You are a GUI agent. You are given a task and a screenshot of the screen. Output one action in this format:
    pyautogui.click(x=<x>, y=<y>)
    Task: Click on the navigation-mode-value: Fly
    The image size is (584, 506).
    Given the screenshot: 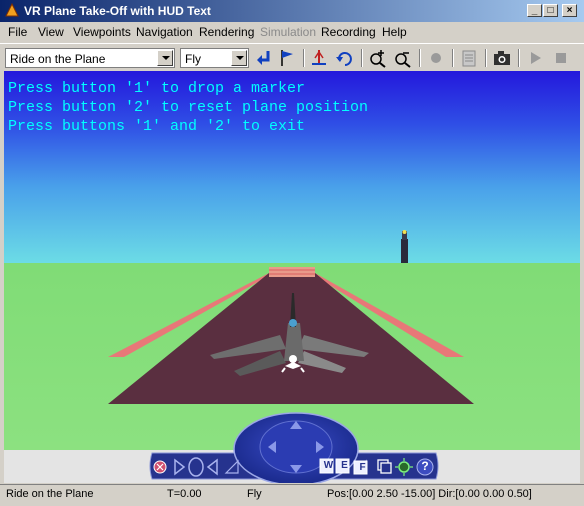 What is the action you would take?
    pyautogui.click(x=193, y=59)
    